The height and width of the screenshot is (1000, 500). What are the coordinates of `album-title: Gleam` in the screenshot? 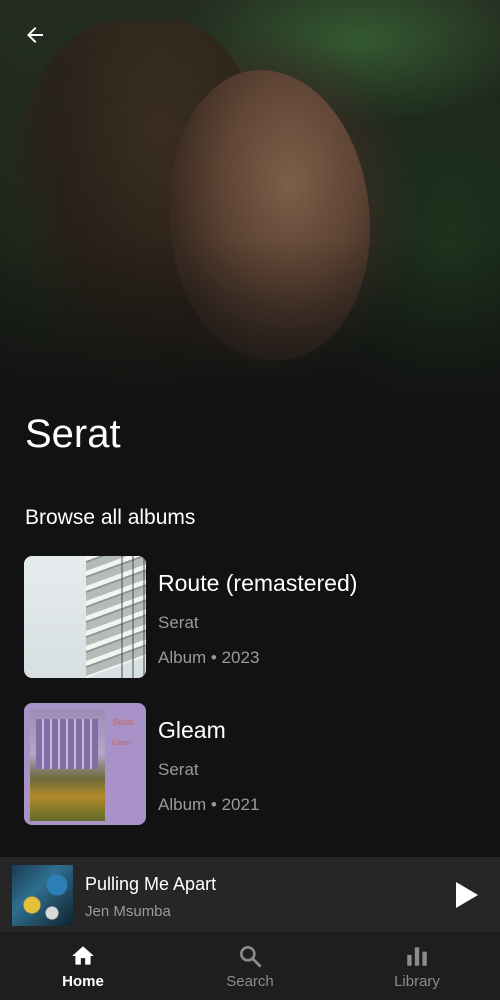 It's located at (192, 730).